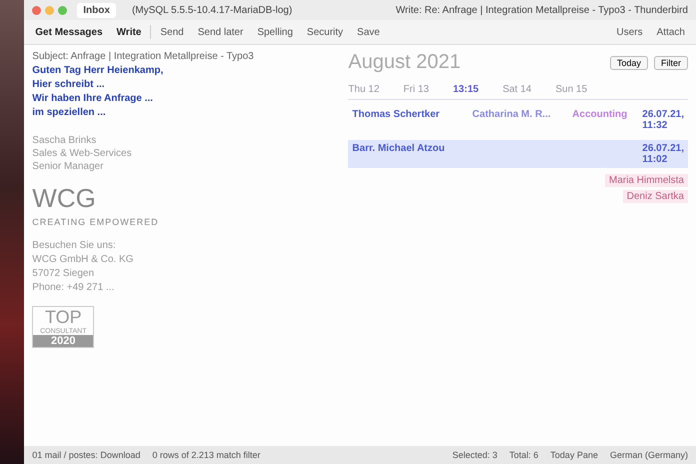  Describe the element at coordinates (69, 32) in the screenshot. I see `toolbar-button: Get Messages` at that location.